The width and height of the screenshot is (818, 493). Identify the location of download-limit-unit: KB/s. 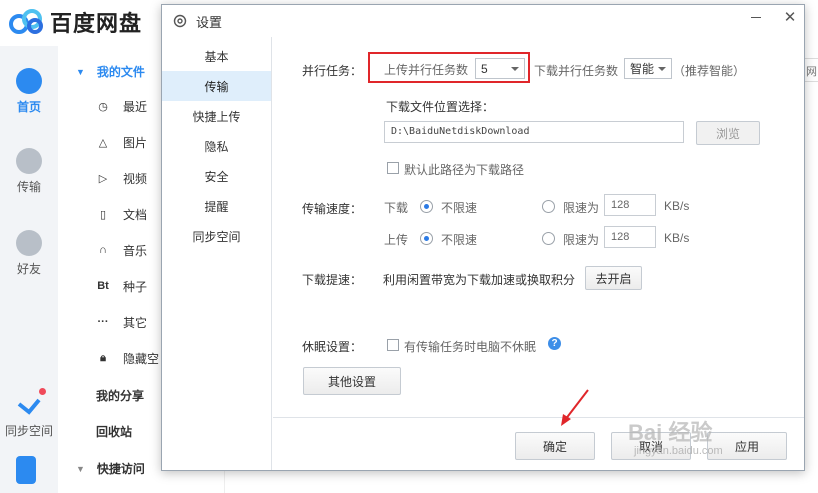
(677, 206).